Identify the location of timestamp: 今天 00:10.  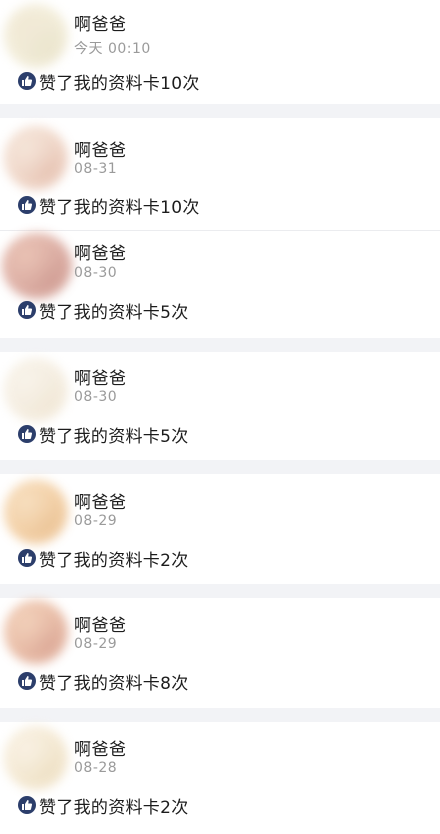
(112, 49).